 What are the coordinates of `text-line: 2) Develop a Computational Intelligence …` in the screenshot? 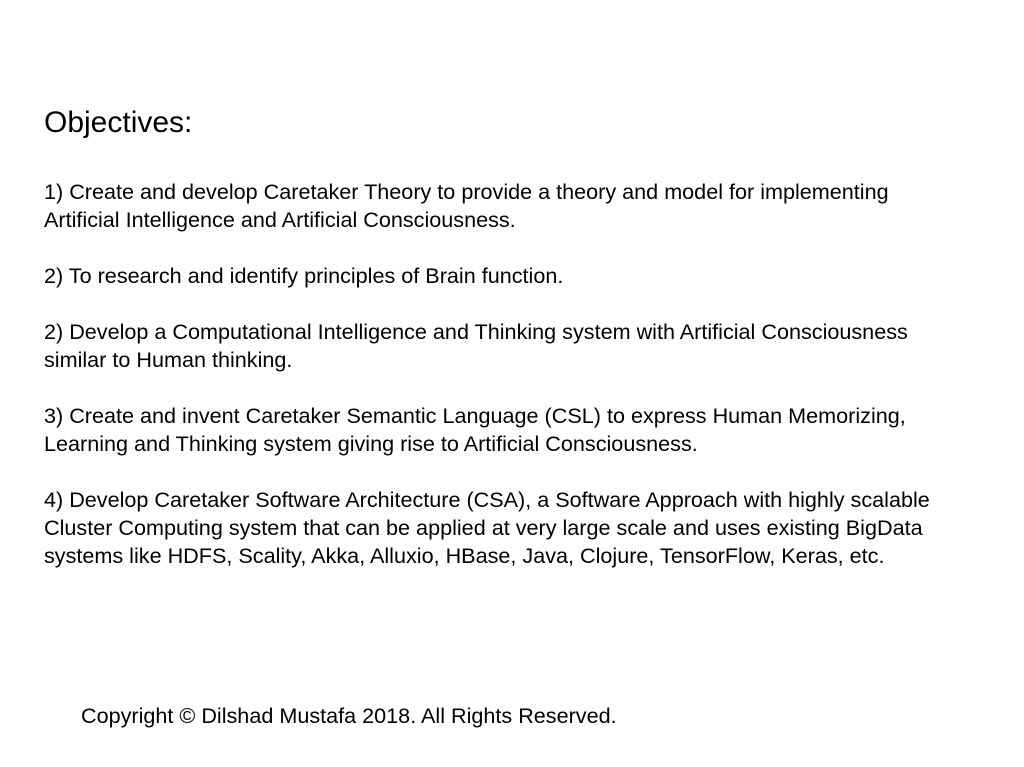 It's located at (476, 331).